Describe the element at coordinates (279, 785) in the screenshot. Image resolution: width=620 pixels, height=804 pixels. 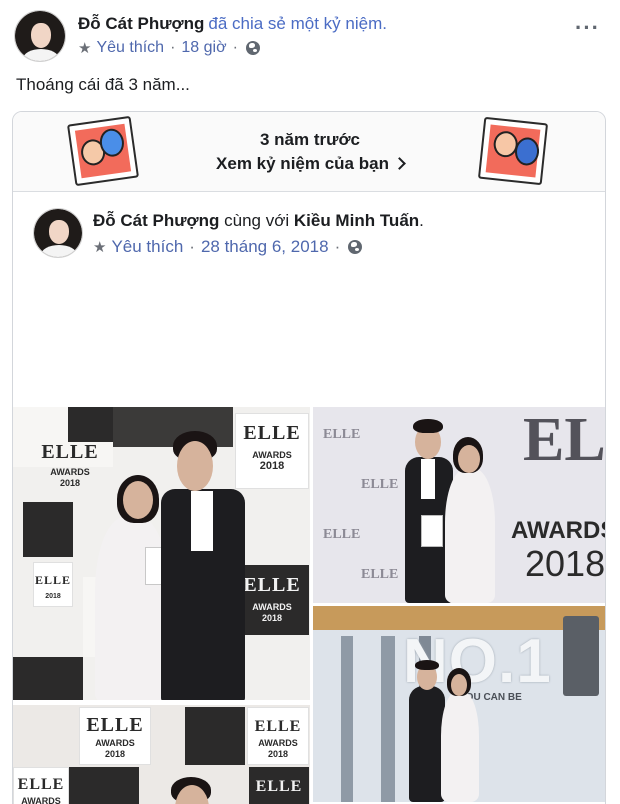
I see `elle-awards-sign: ELLE` at that location.